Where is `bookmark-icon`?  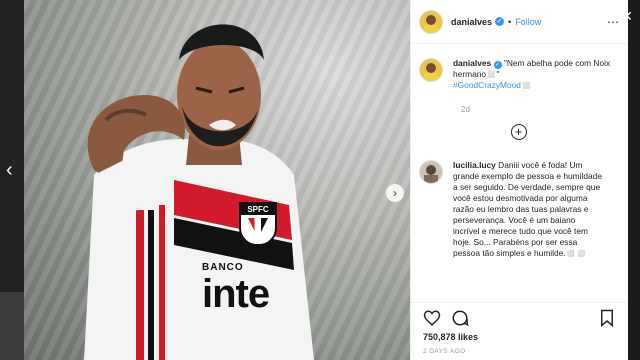
bookmark-icon is located at coordinates (607, 318).